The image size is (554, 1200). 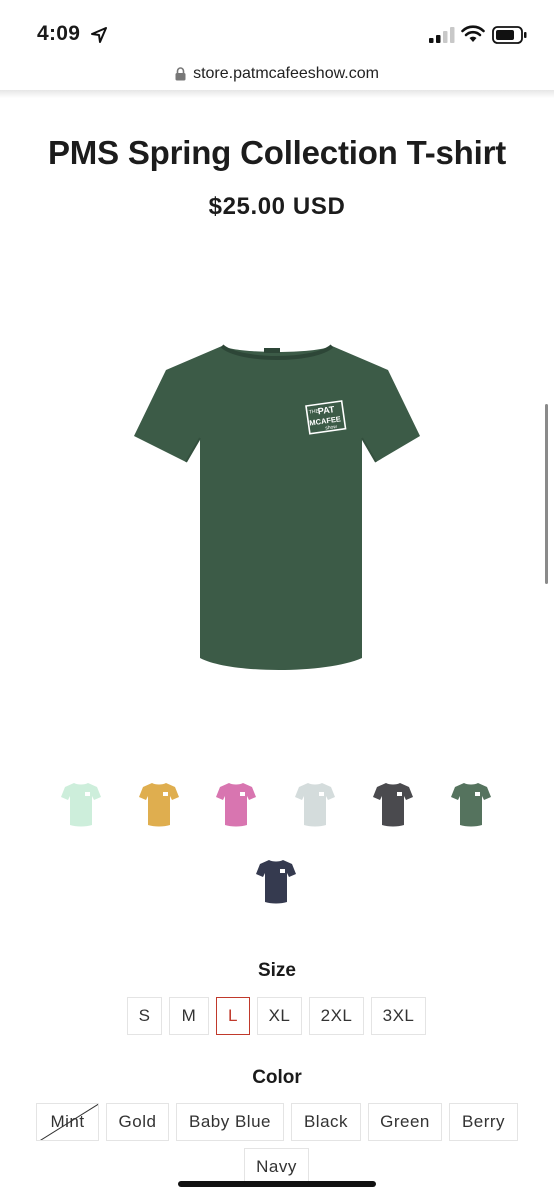 What do you see at coordinates (277, 31) in the screenshot?
I see `status-bar: 4:09` at bounding box center [277, 31].